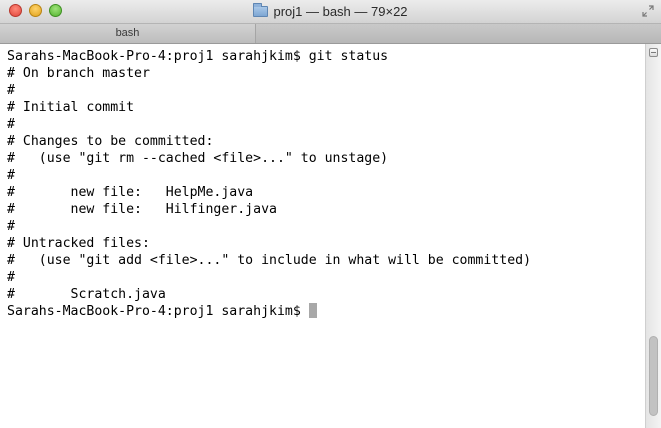 This screenshot has height=428, width=661. I want to click on title-bar: proj1 — bash — 79×22, so click(330, 12).